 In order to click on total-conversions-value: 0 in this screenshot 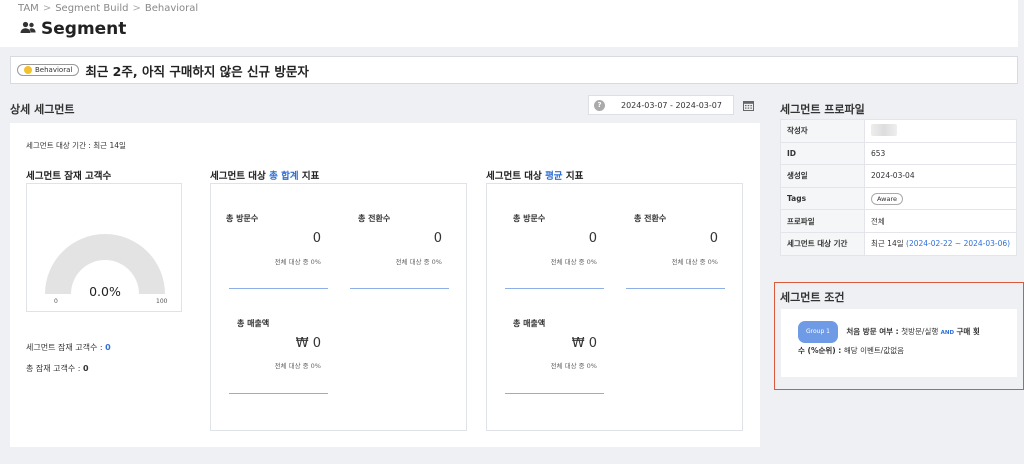, I will do `click(437, 238)`.